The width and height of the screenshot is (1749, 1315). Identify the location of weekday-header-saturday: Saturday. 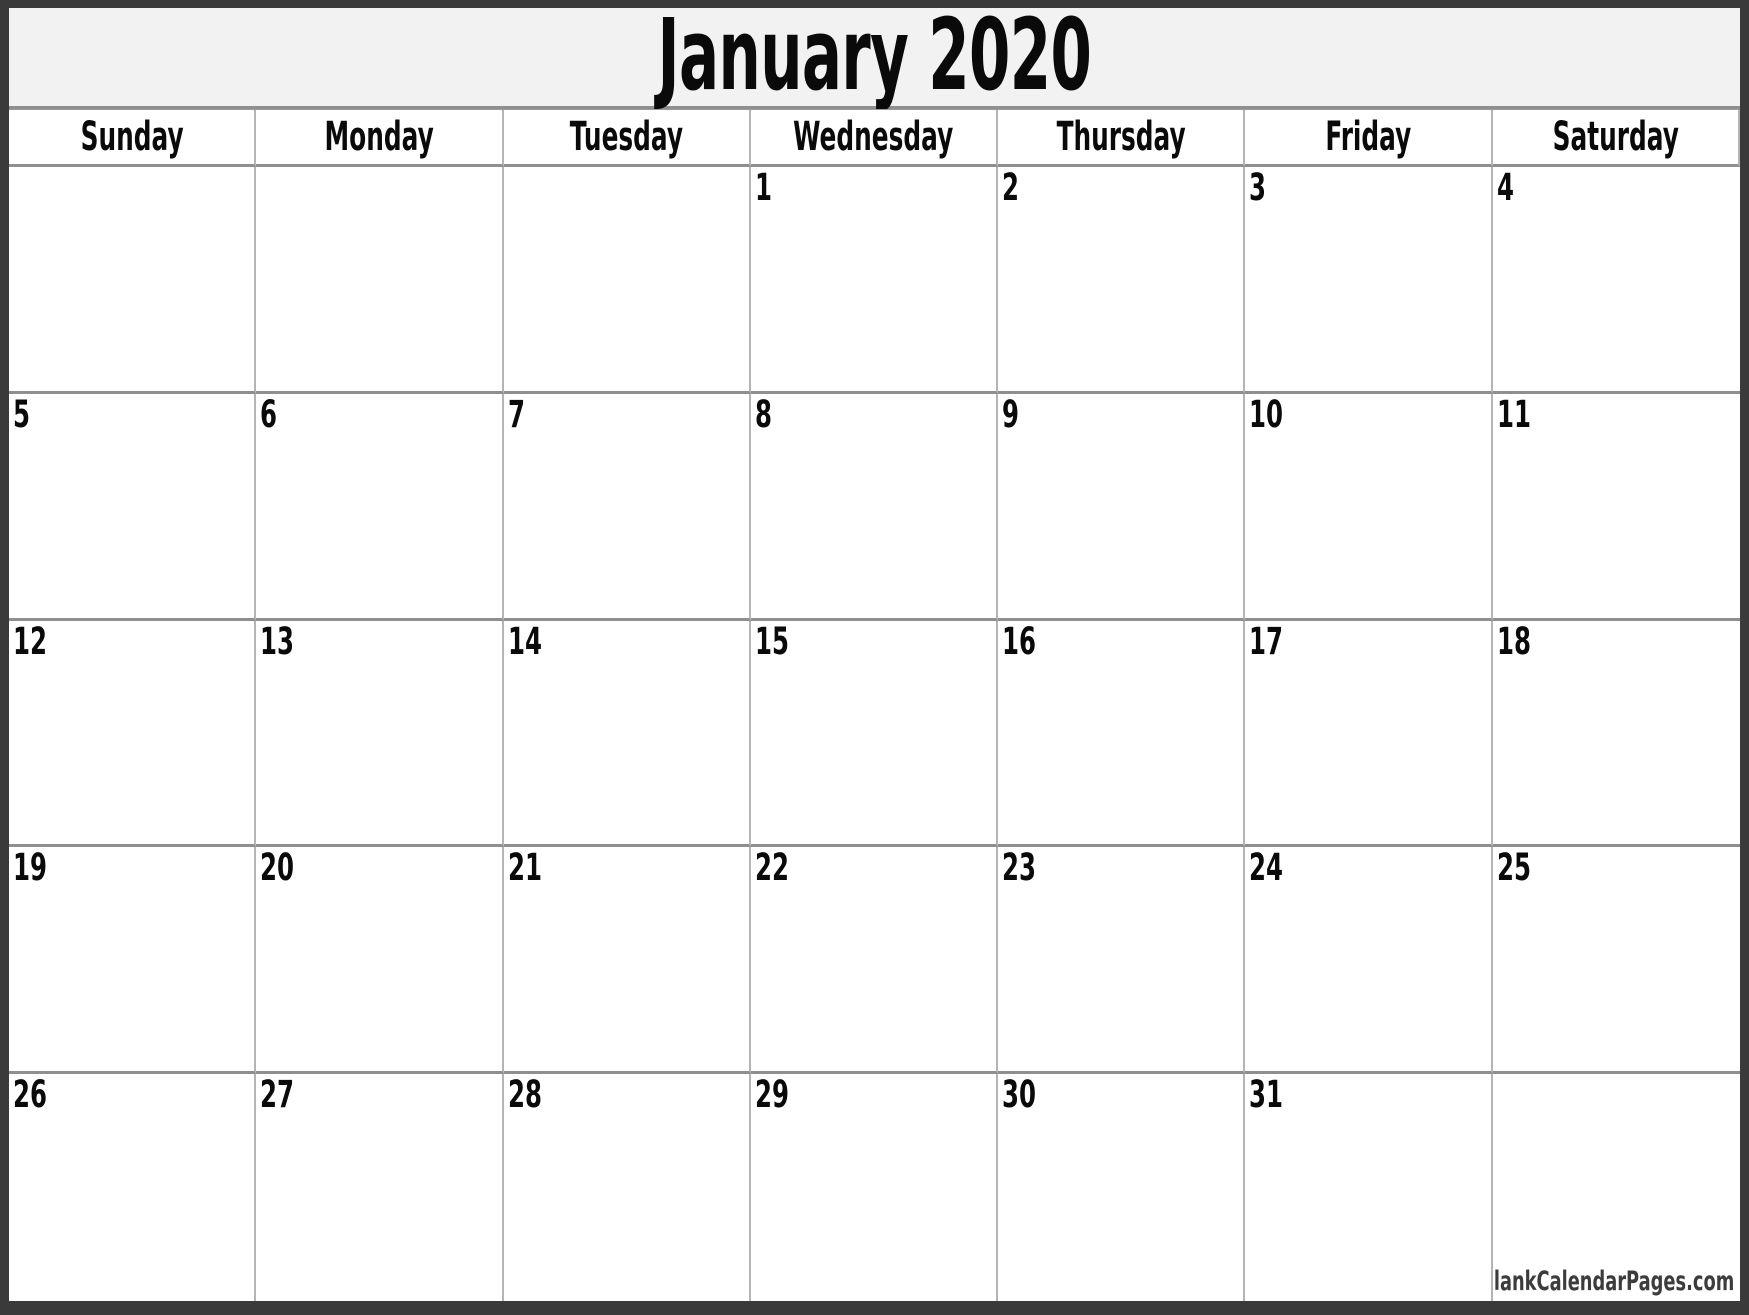
(1616, 138).